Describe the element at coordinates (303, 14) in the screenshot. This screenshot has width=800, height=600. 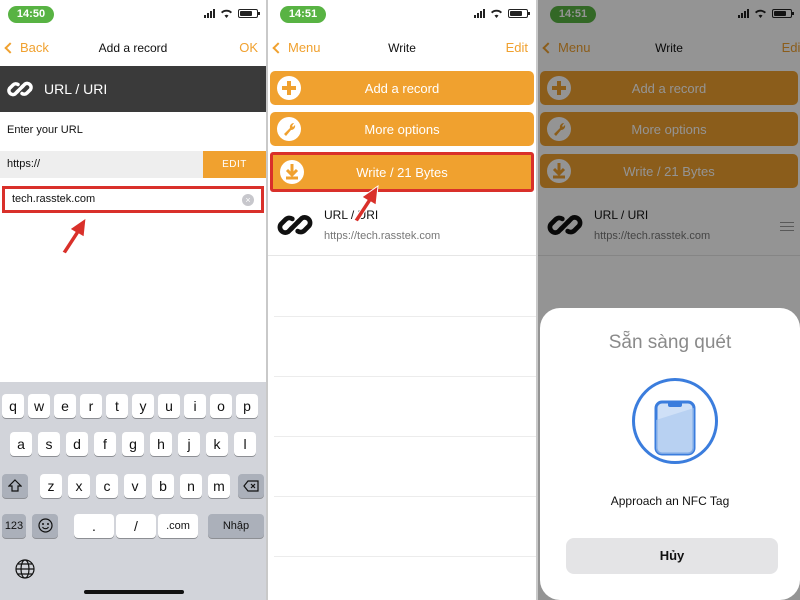
I see `status-time: 14:51` at that location.